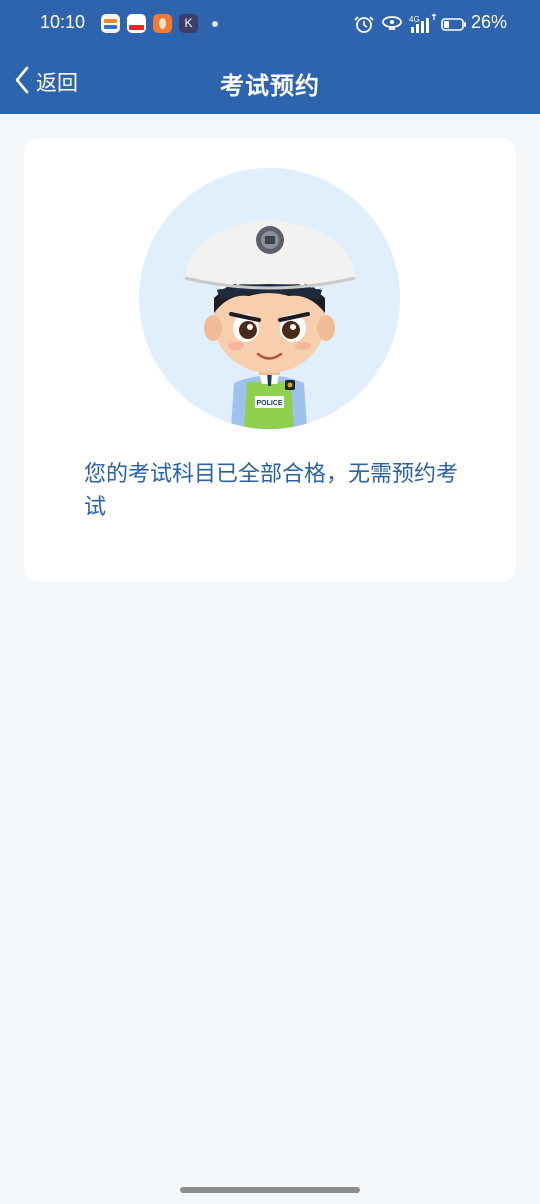  Describe the element at coordinates (215, 24) in the screenshot. I see `more-notifications-dot` at that location.